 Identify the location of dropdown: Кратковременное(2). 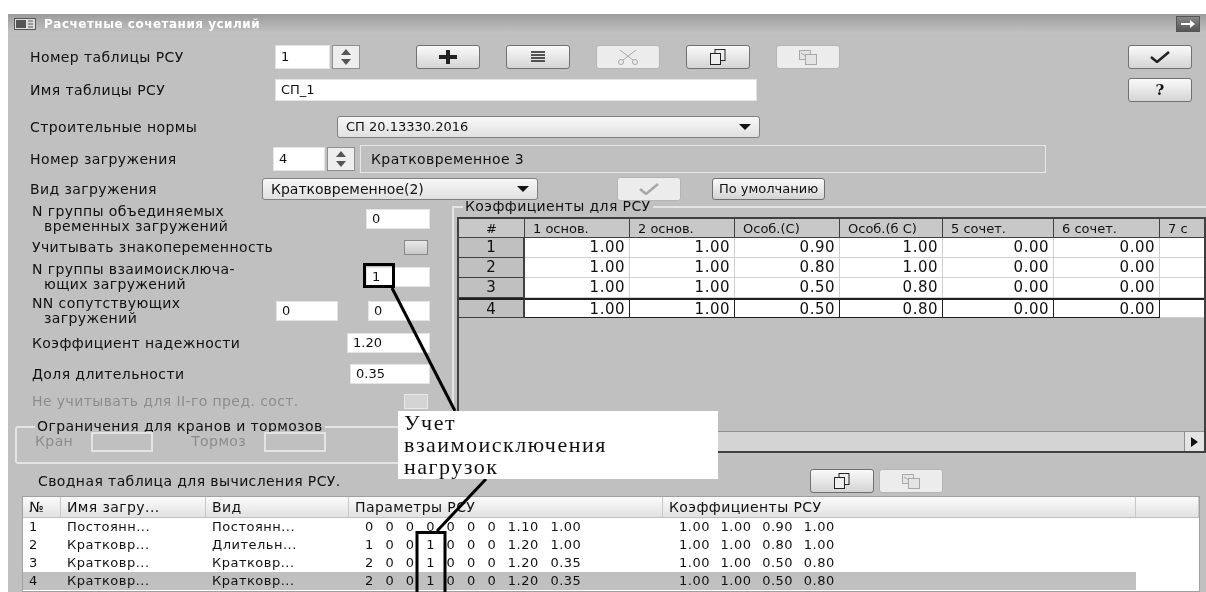
(400, 189).